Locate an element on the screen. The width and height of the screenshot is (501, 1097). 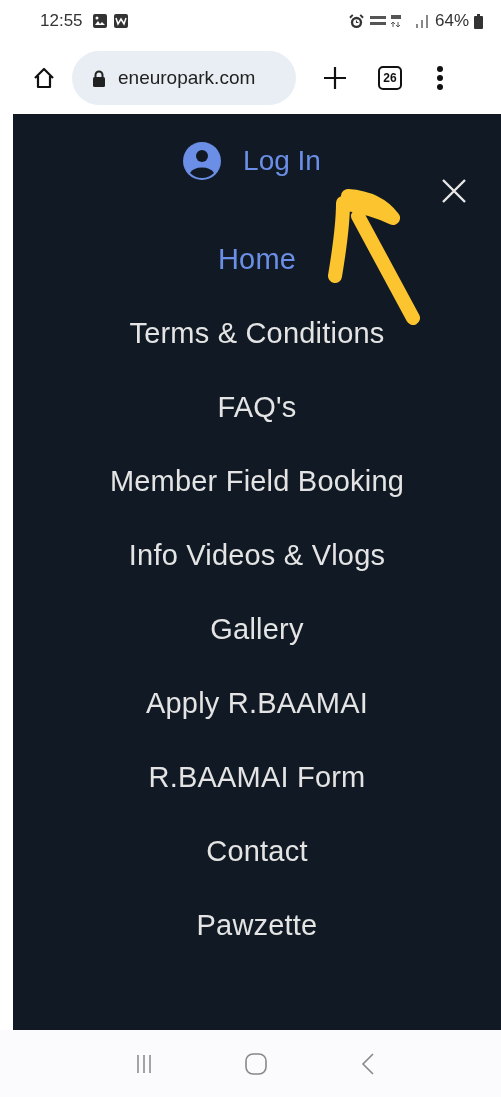
user-avatar-icon is located at coordinates (202, 161).